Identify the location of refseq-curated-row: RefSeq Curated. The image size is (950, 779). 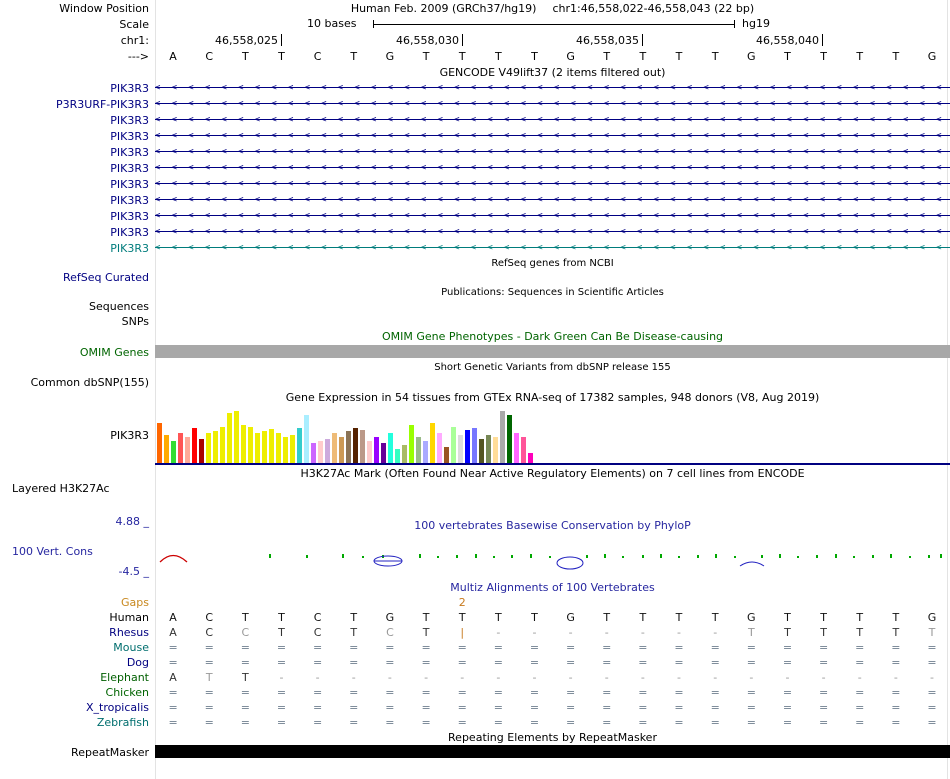
(475, 277).